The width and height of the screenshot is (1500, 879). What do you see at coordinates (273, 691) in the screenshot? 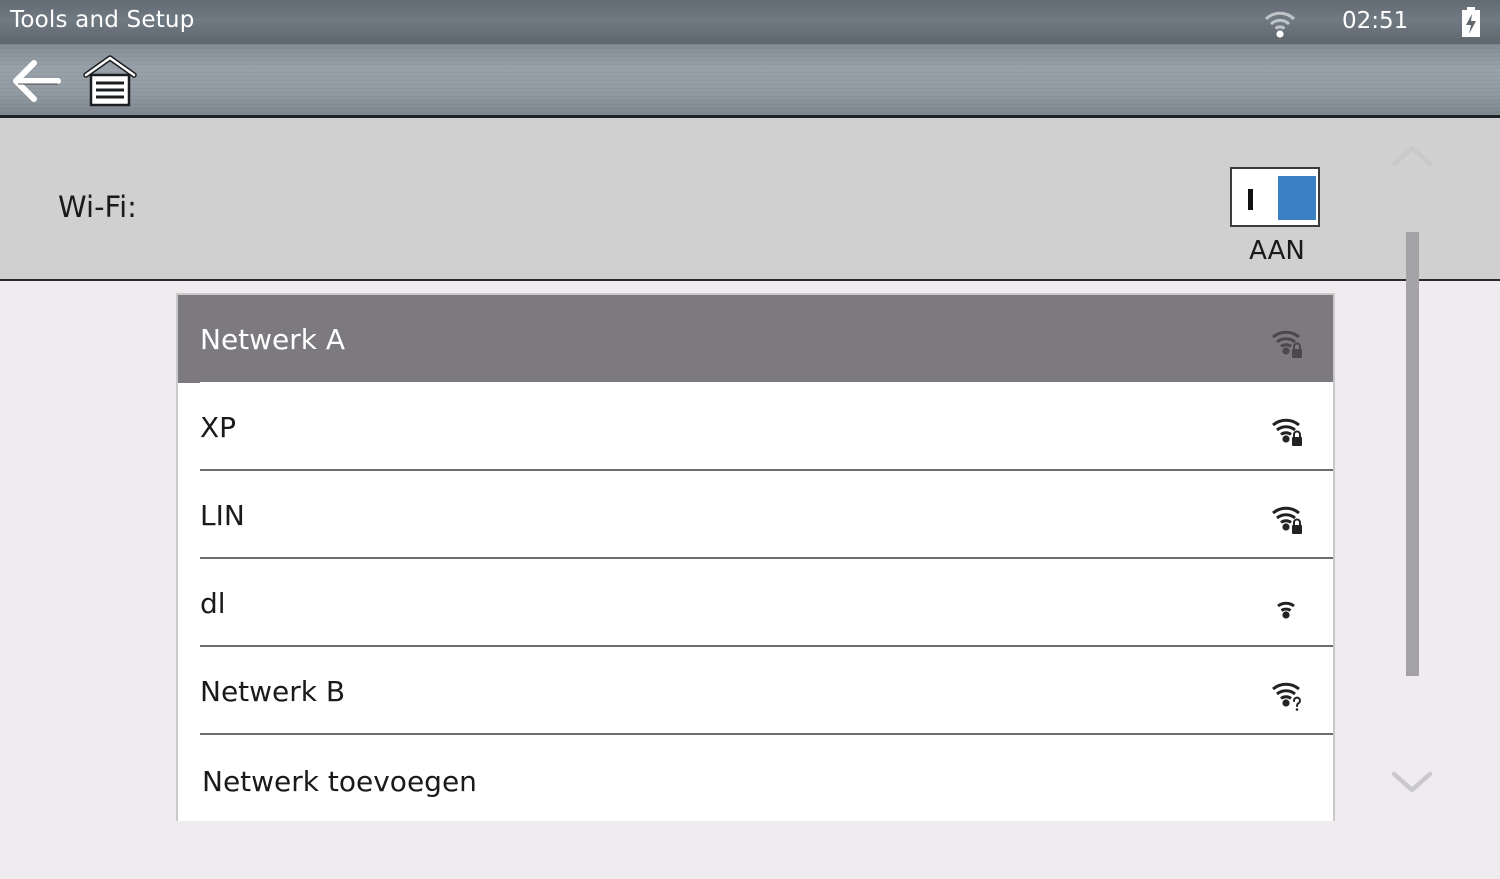
I see `network-name: Netwerk B` at bounding box center [273, 691].